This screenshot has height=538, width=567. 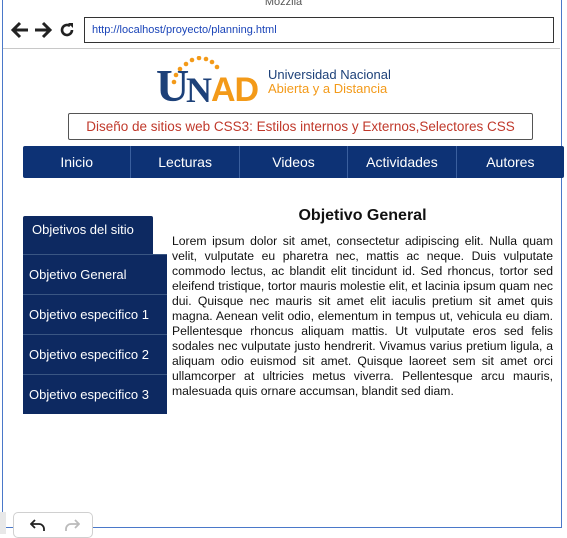 I want to click on back-icon, so click(x=20, y=30).